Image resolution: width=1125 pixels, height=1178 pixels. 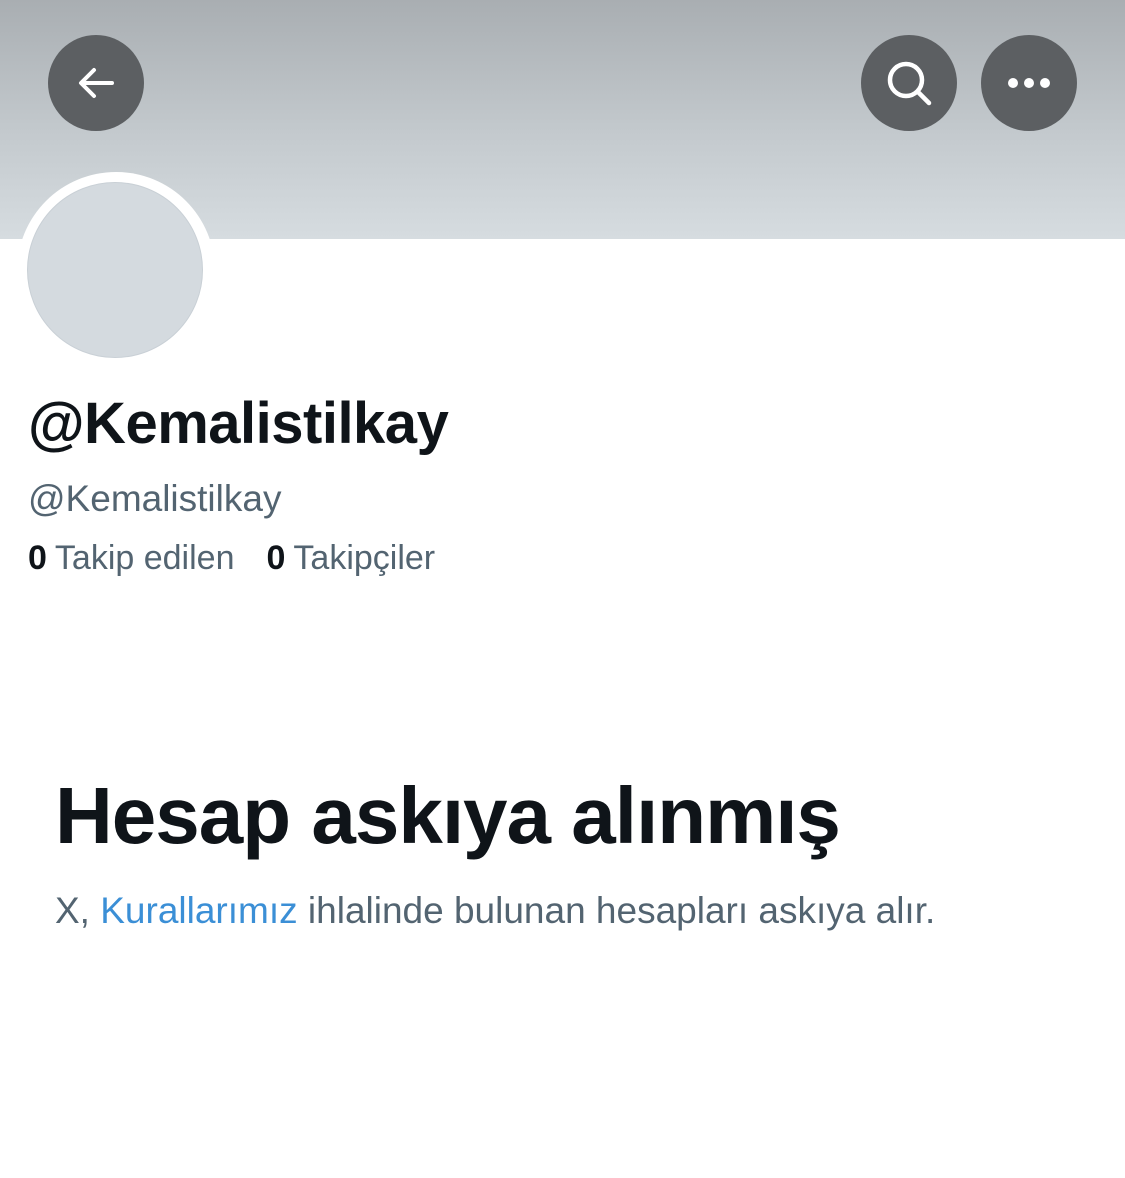 I want to click on more-options-button, so click(x=1029, y=83).